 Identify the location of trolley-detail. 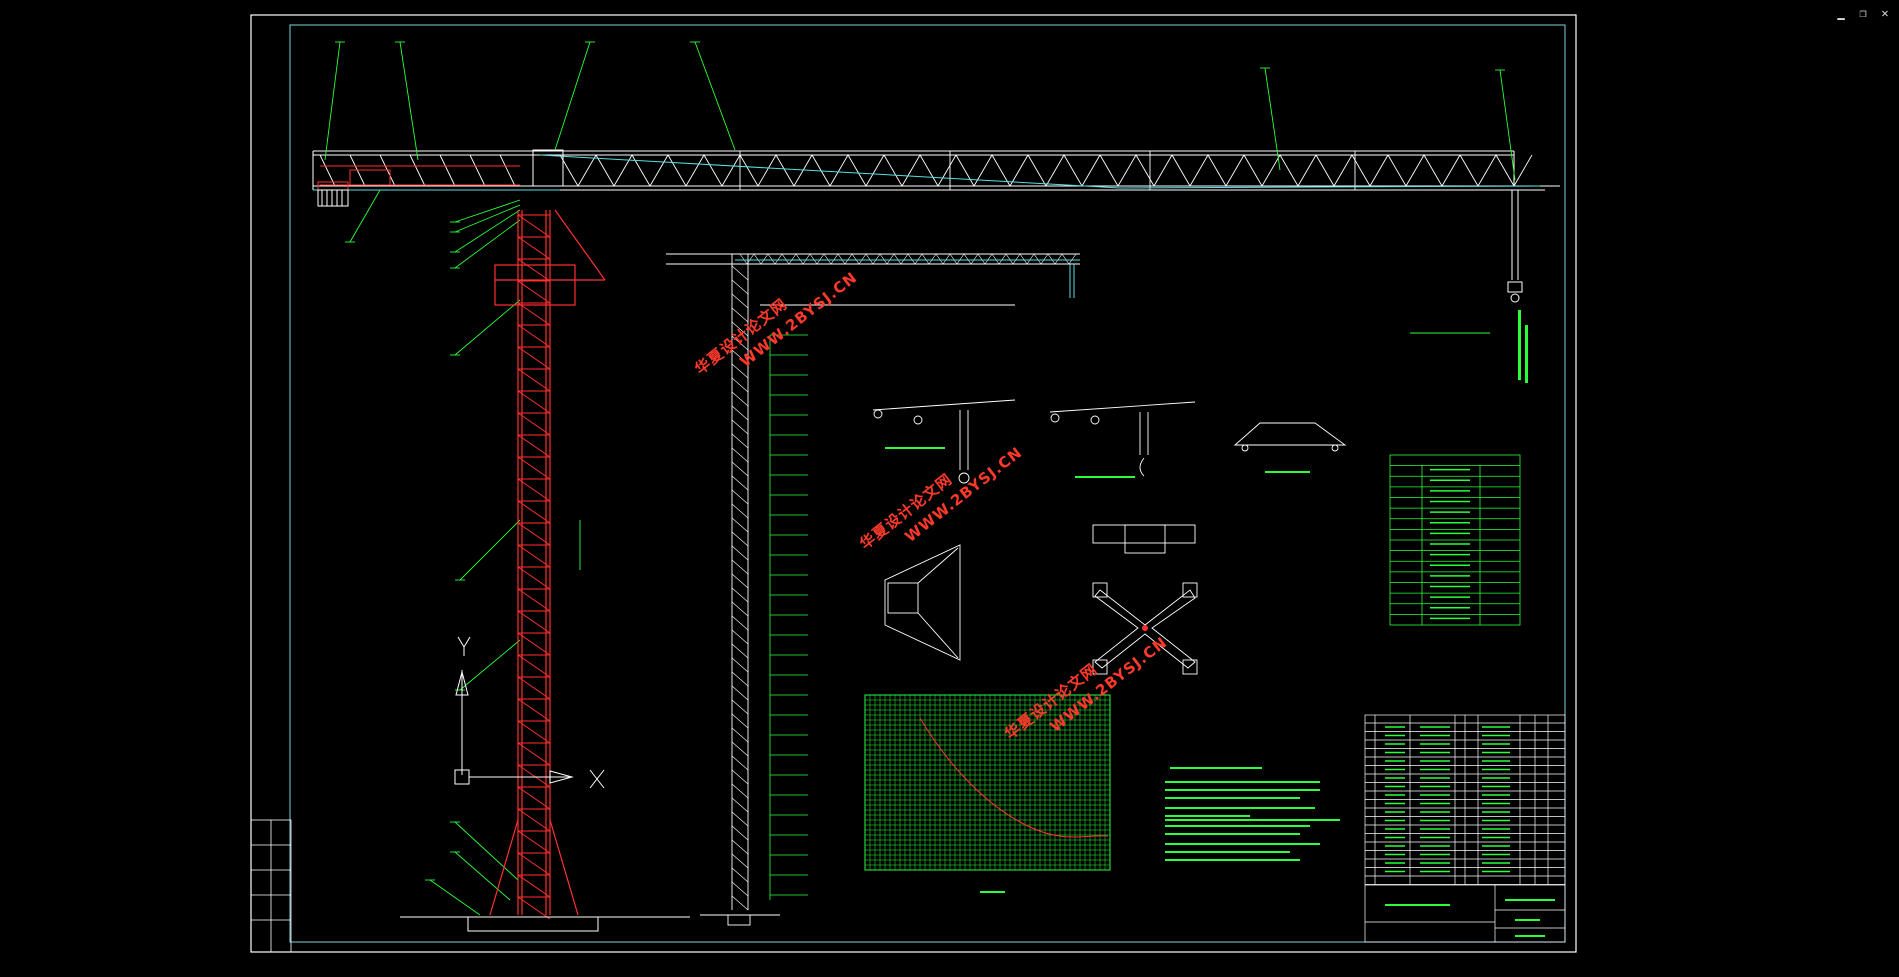
(1290, 437).